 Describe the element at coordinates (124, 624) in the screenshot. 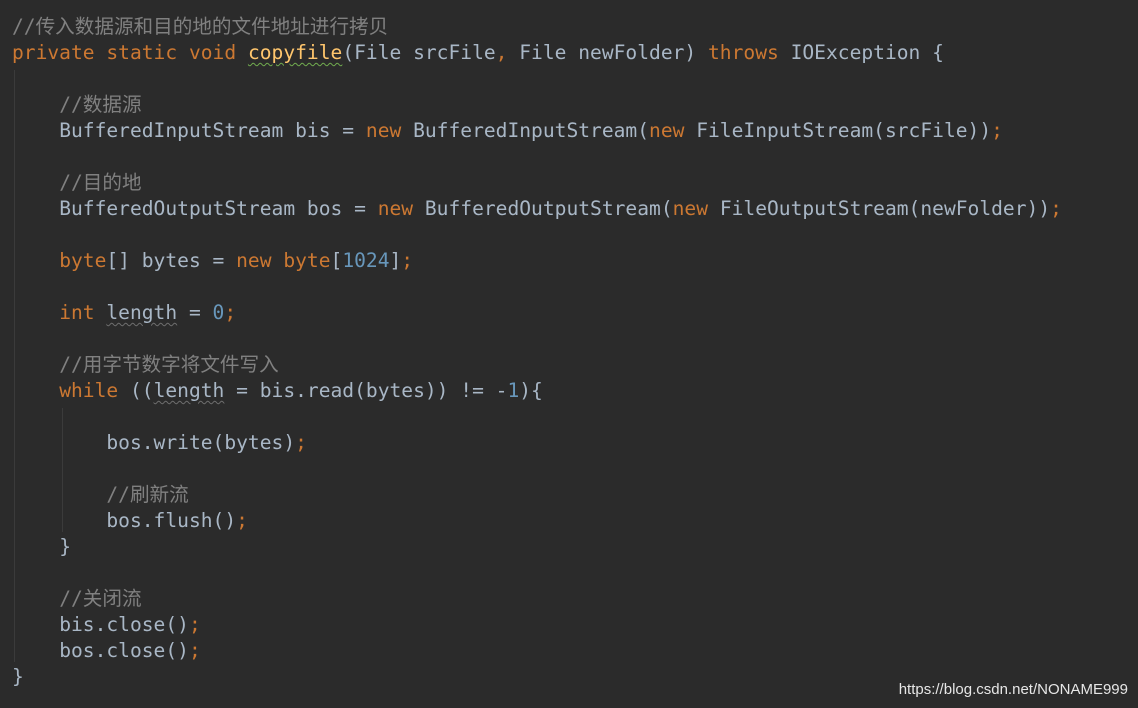

I see `code-token-plain: bis.close()` at that location.